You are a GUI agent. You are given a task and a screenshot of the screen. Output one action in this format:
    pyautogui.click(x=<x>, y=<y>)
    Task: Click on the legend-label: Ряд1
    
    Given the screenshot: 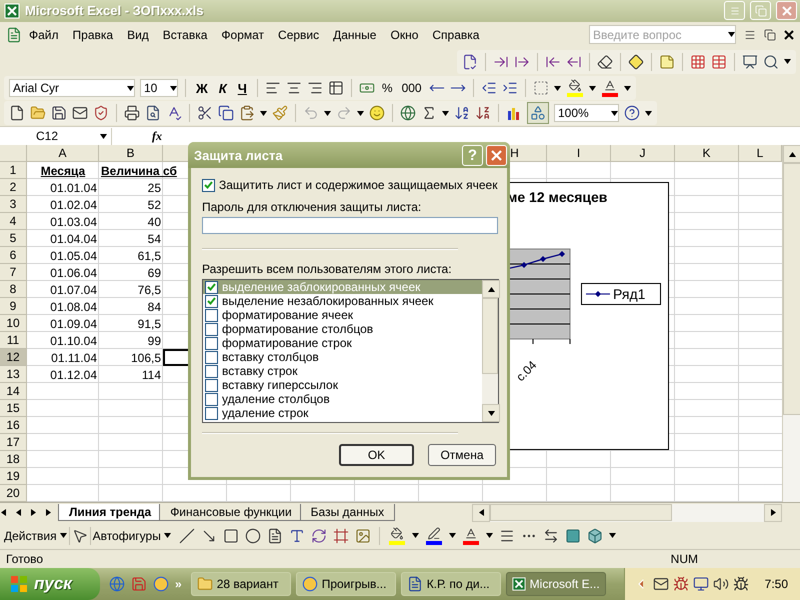 What is the action you would take?
    pyautogui.click(x=629, y=294)
    